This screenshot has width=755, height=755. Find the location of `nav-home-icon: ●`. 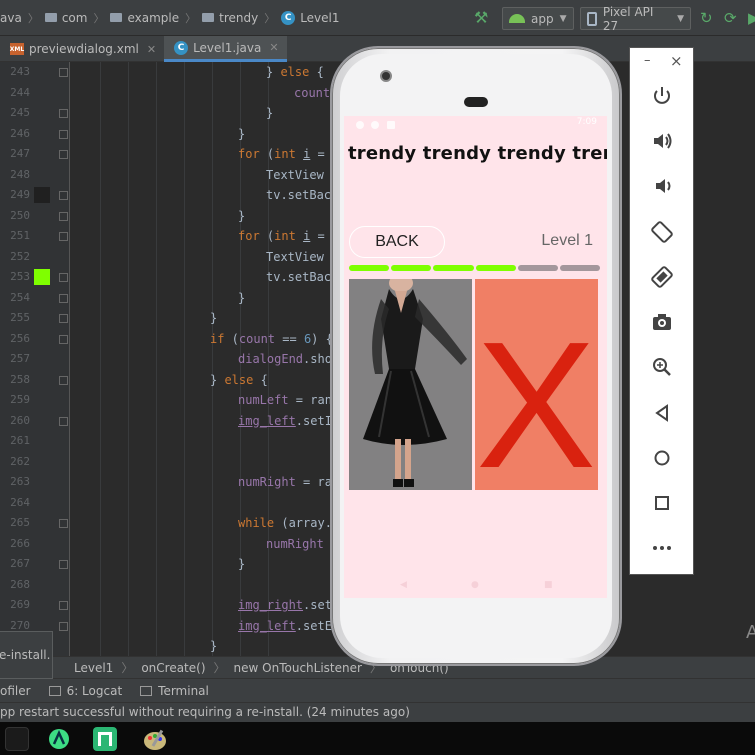

nav-home-icon: ● is located at coordinates (475, 585).